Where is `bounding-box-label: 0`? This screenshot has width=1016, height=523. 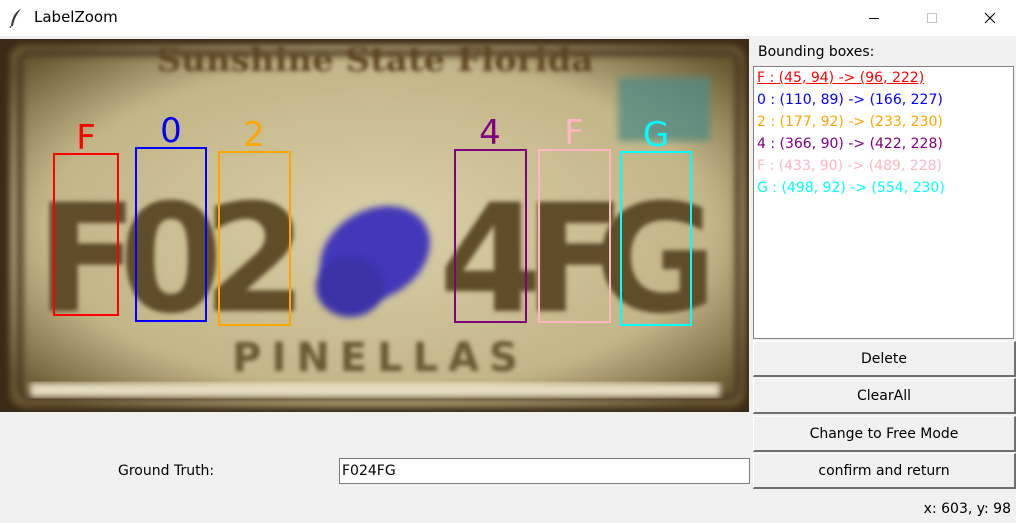
bounding-box-label: 0 is located at coordinates (171, 131).